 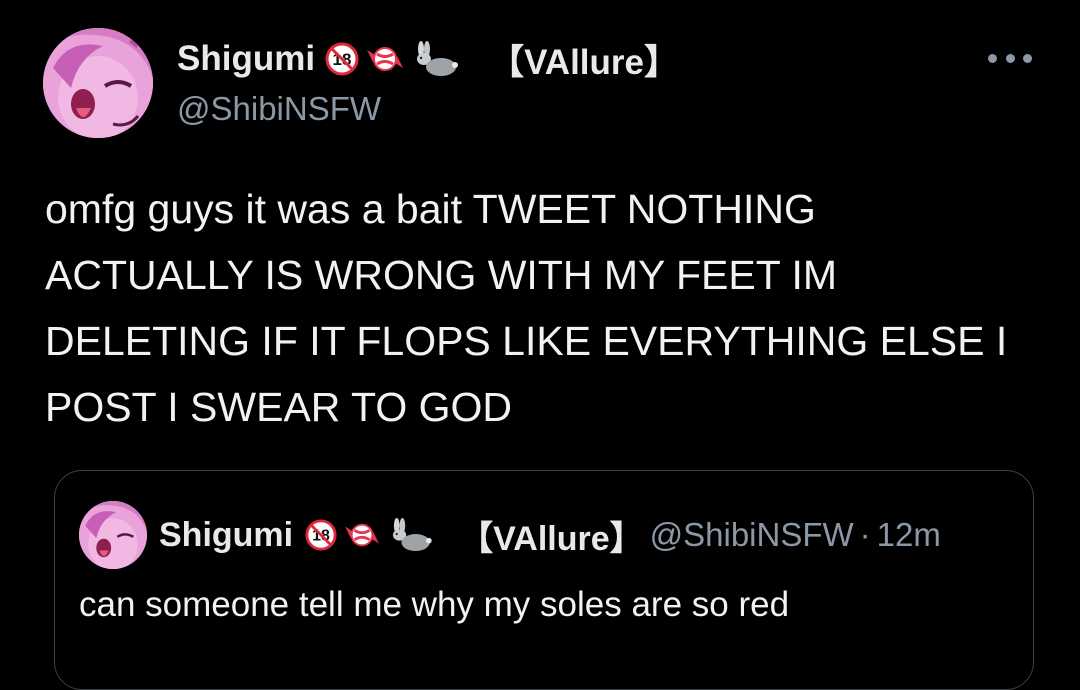 What do you see at coordinates (246, 59) in the screenshot?
I see `author-display-name: Shigumi` at bounding box center [246, 59].